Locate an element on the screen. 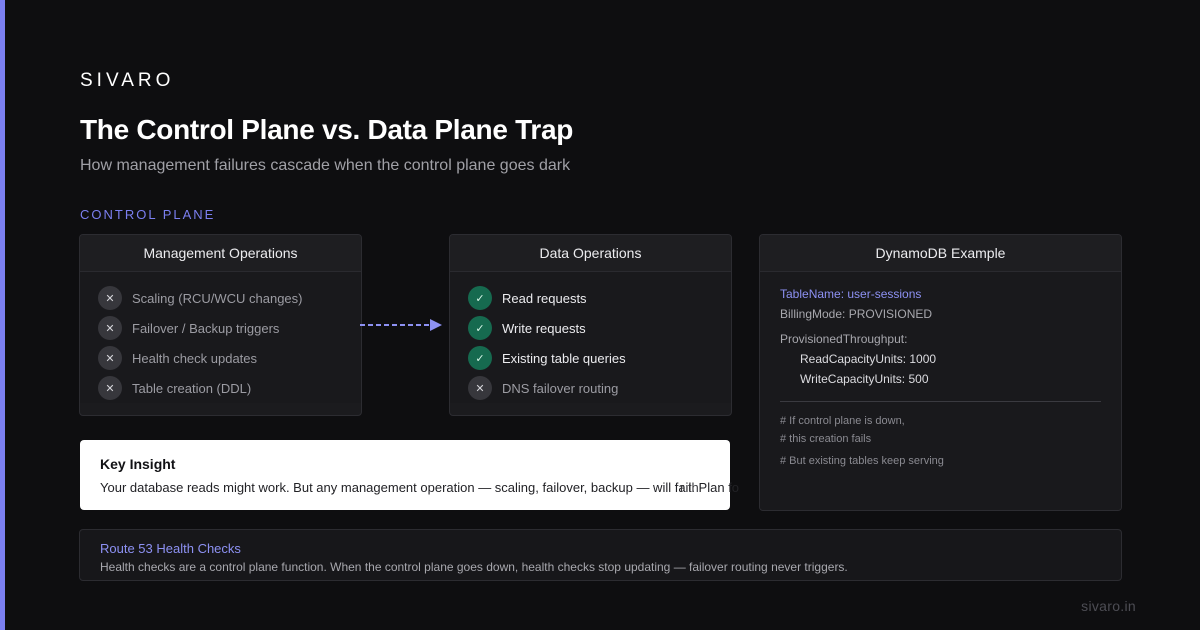 Image resolution: width=1200 pixels, height=630 pixels. code-comment: # If control plane is down, is located at coordinates (842, 421).